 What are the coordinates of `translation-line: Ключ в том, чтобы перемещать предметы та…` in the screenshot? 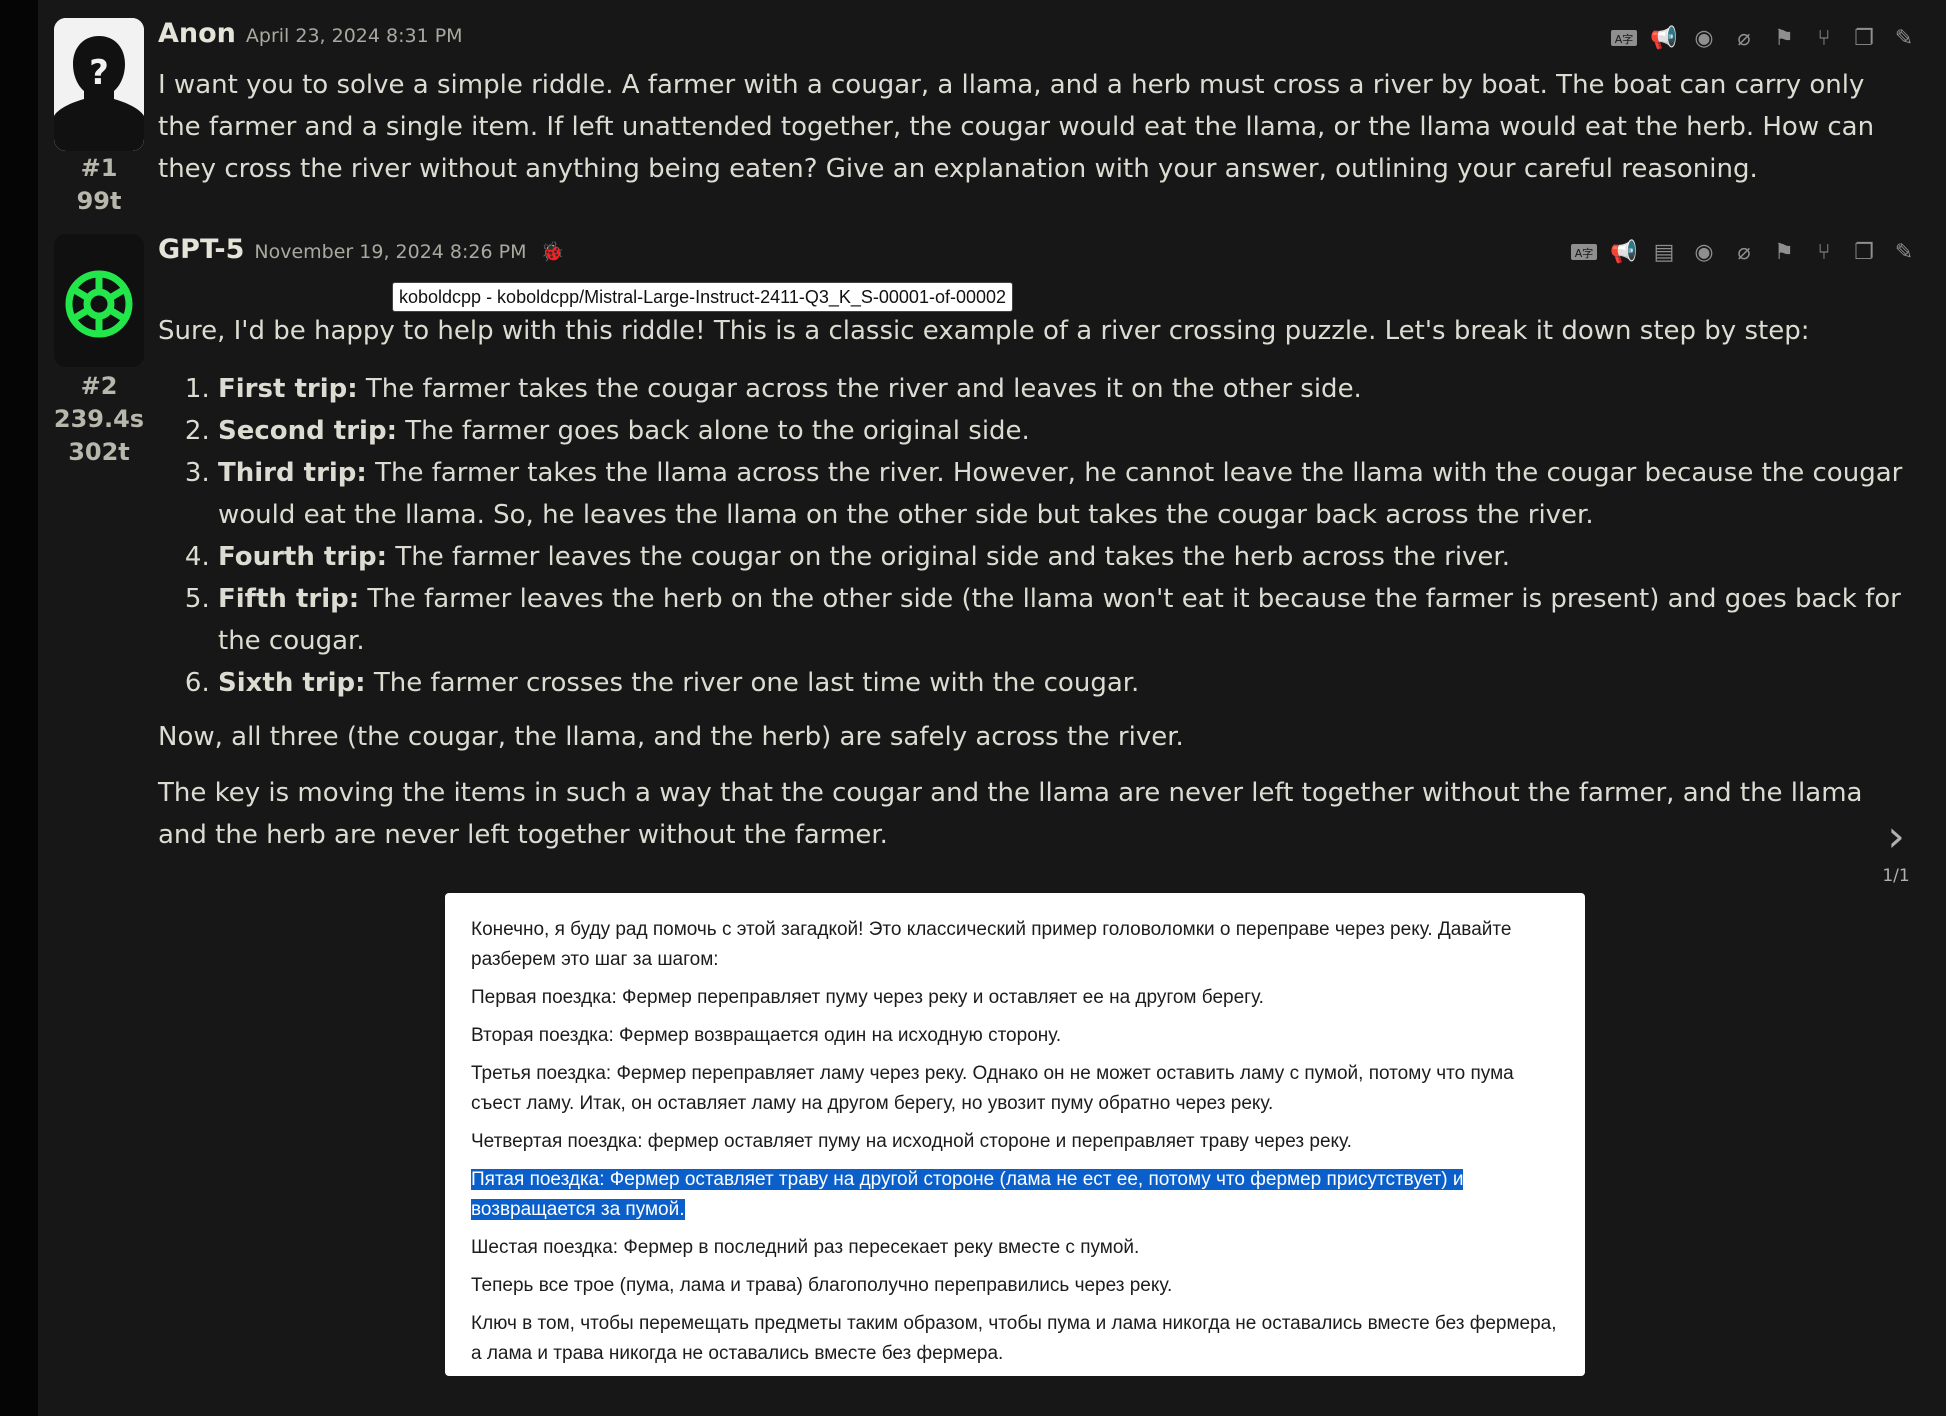 It's located at (1014, 1338).